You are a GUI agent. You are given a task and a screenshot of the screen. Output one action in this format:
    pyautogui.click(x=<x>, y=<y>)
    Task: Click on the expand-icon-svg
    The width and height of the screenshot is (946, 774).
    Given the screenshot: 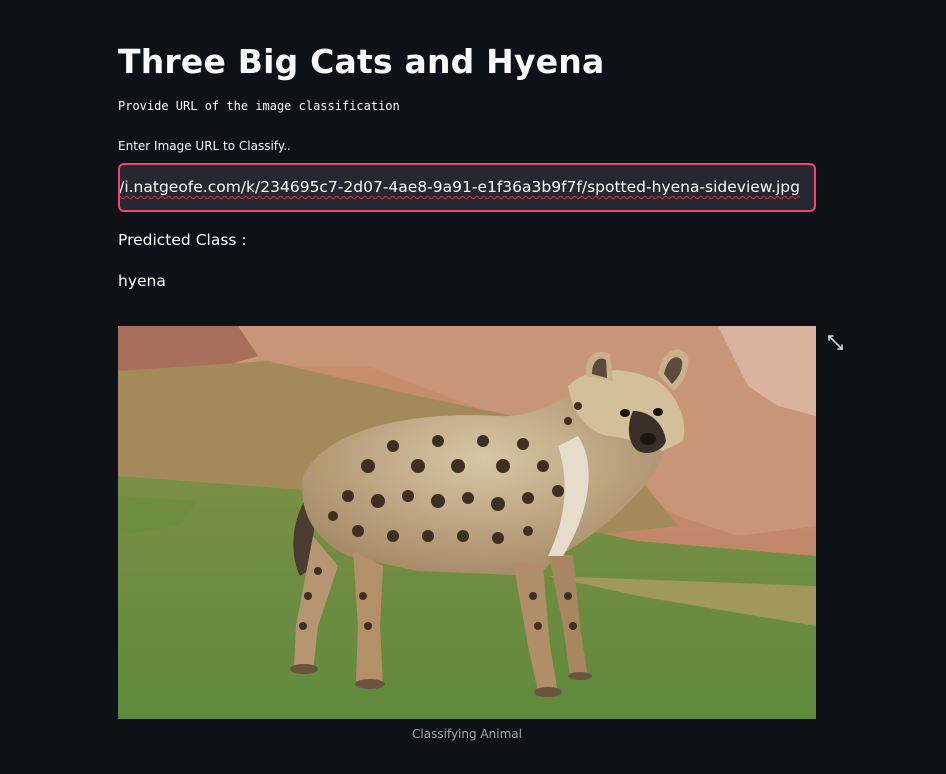 What is the action you would take?
    pyautogui.click(x=835, y=342)
    